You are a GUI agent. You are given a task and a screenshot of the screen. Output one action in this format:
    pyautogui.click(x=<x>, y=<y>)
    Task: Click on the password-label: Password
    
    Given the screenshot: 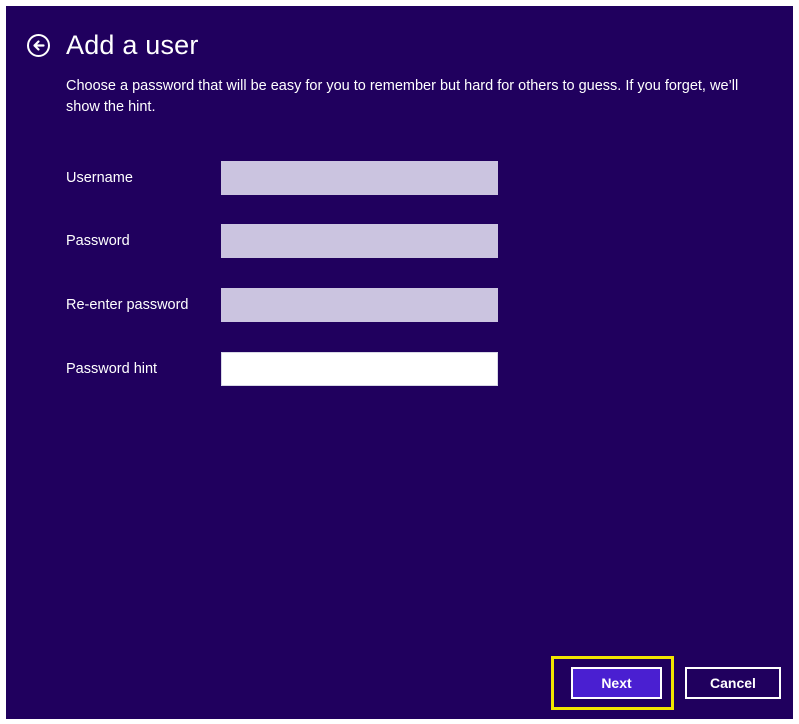 What is the action you would take?
    pyautogui.click(x=98, y=241)
    